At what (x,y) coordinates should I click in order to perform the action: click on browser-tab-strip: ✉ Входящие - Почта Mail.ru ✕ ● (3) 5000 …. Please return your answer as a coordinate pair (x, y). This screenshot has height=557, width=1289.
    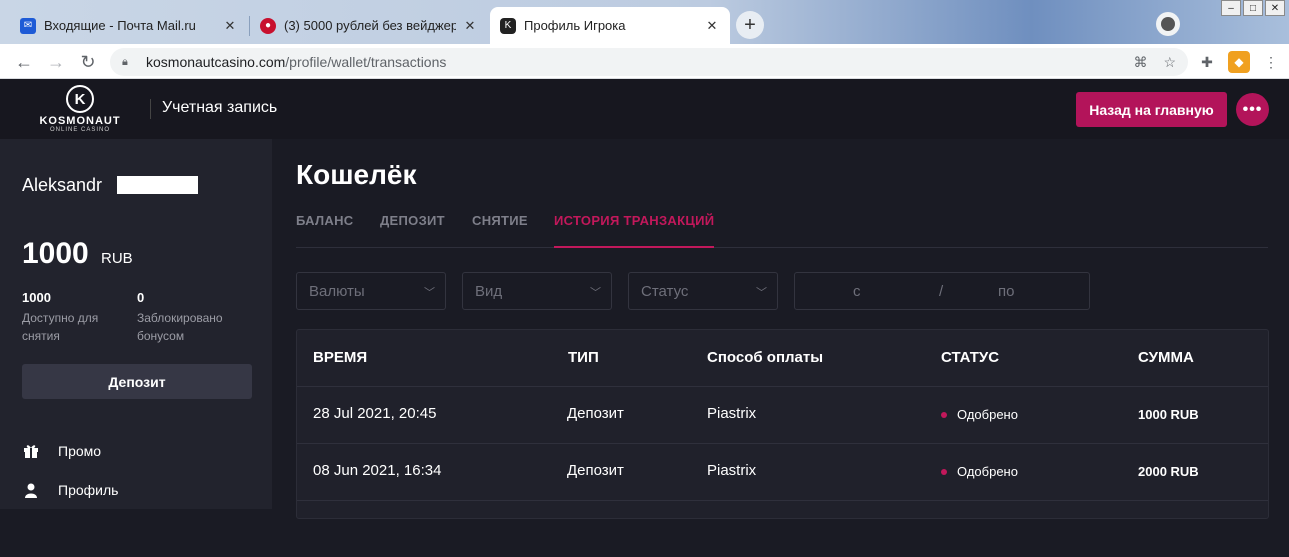
    Looking at the image, I should click on (644, 22).